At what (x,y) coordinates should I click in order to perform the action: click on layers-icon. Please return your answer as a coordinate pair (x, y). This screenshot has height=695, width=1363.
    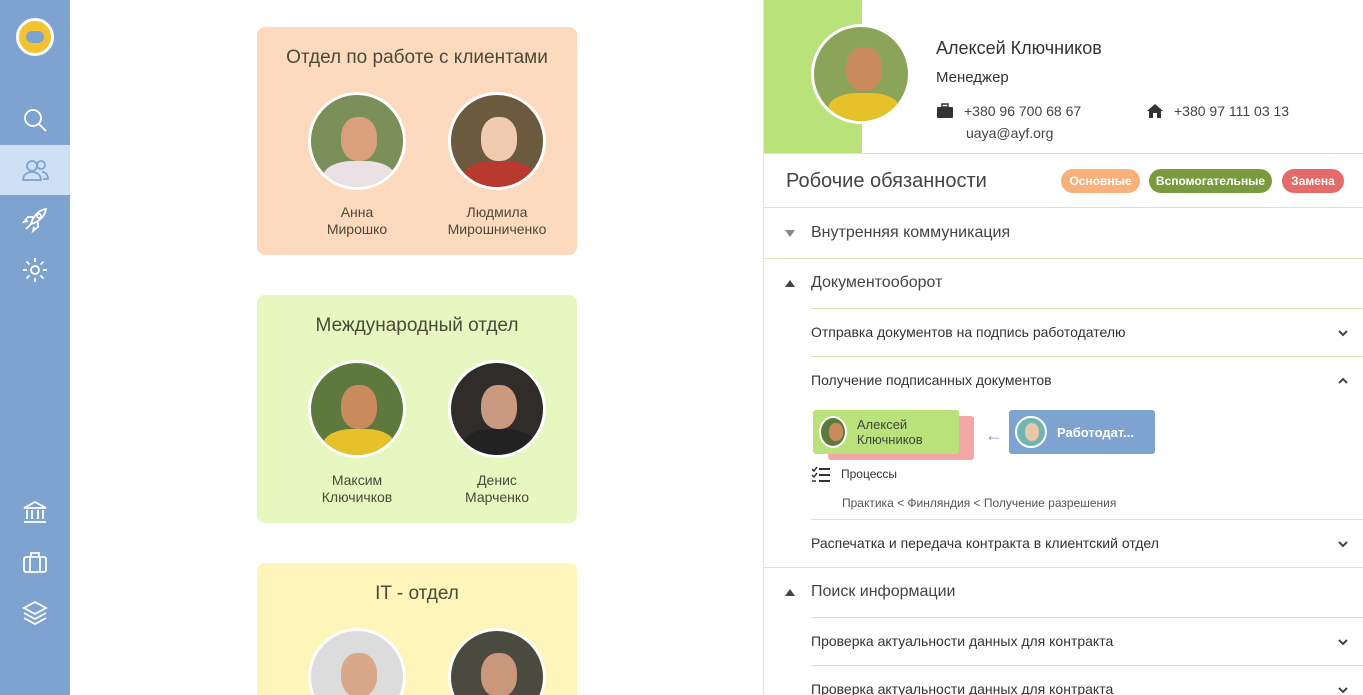
    Looking at the image, I should click on (35, 613).